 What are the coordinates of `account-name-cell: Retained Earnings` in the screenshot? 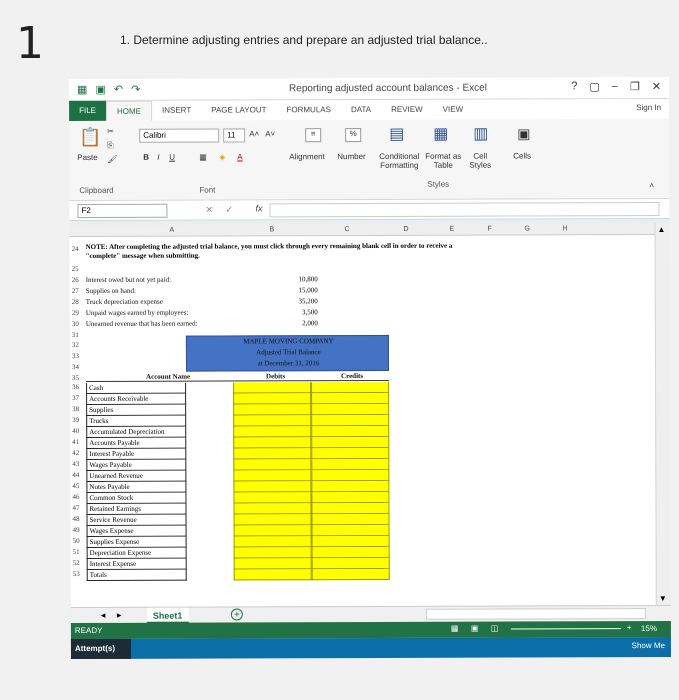 It's located at (136, 509).